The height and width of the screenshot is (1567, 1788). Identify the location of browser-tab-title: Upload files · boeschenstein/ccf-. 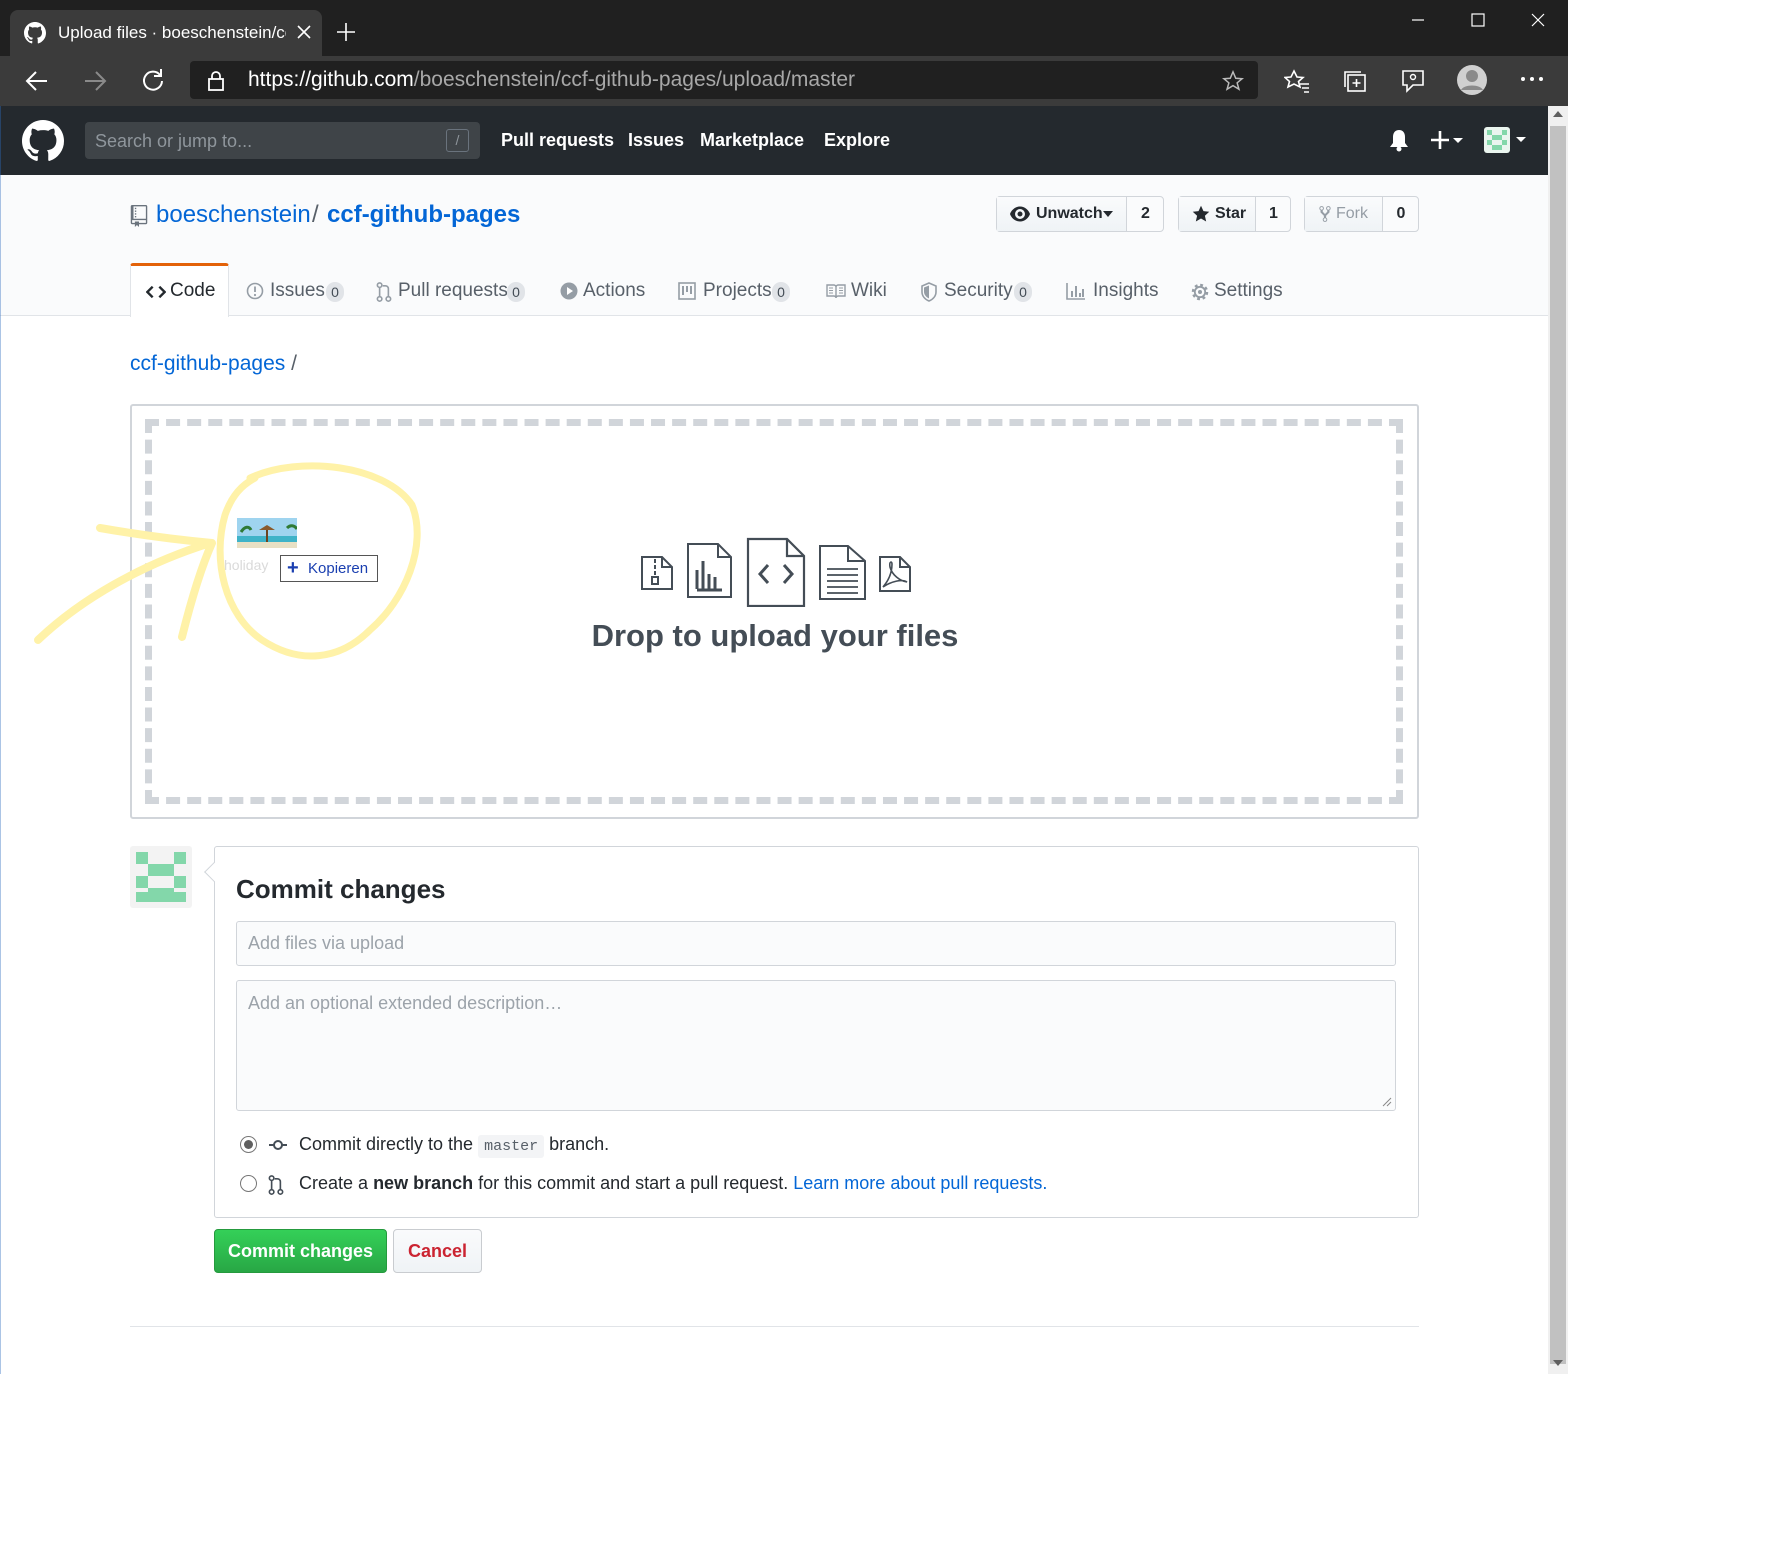
(172, 32).